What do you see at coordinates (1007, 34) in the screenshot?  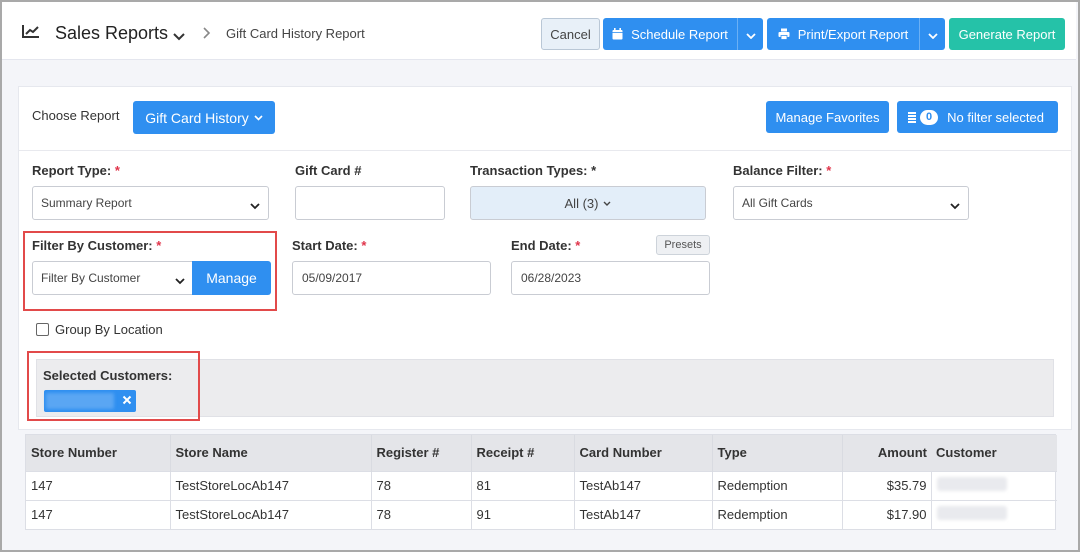 I see `generate-report-button: Generate Report` at bounding box center [1007, 34].